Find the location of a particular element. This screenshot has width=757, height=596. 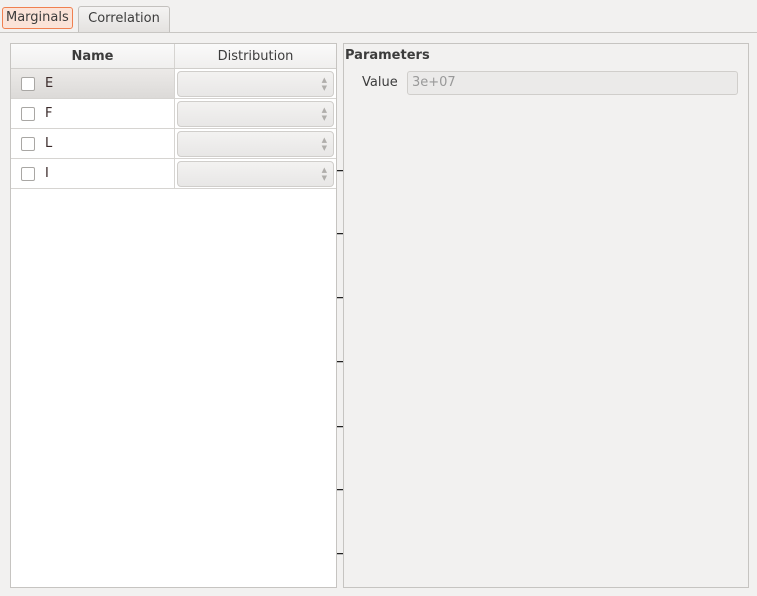

table-row: L ▲ ▼ is located at coordinates (173, 144).